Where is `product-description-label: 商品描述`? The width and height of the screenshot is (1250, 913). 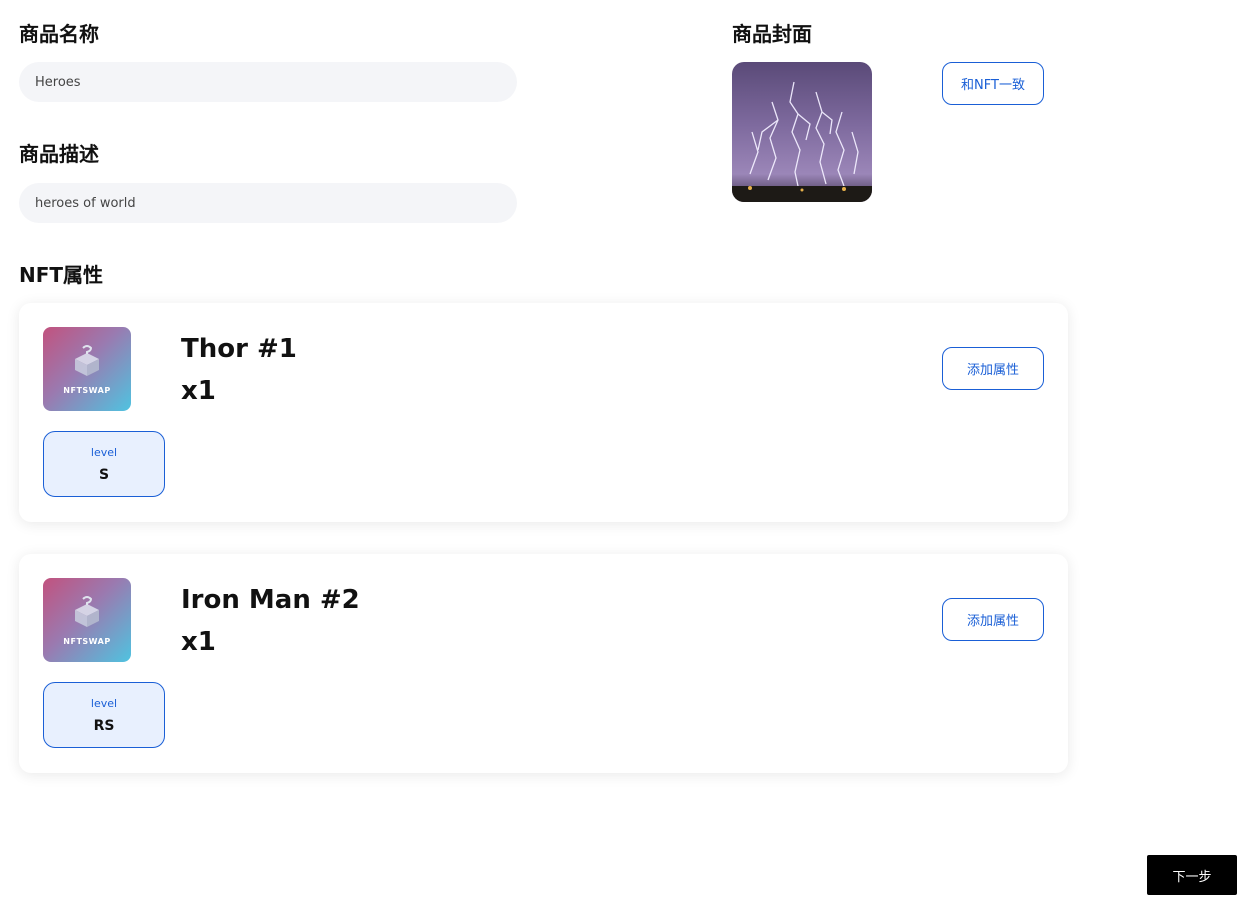
product-description-label: 商品描述 is located at coordinates (59, 154).